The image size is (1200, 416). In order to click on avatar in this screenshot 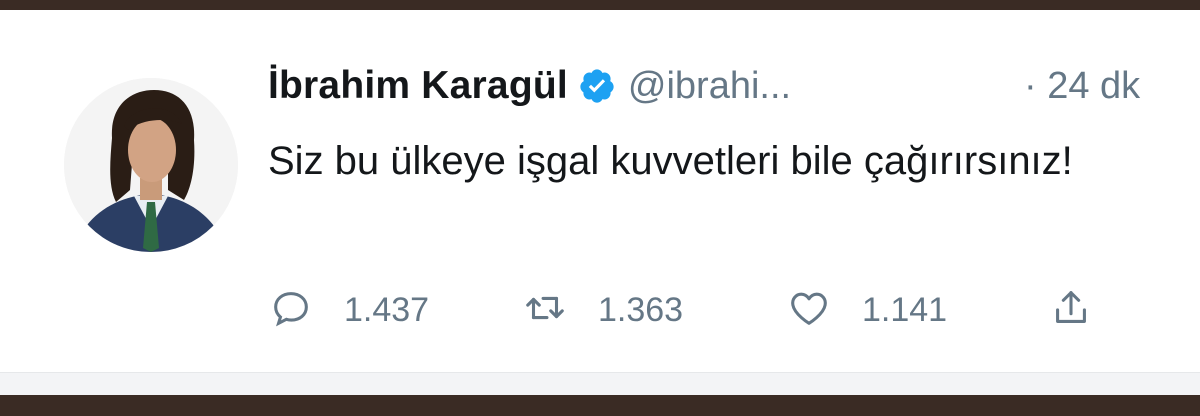, I will do `click(151, 165)`.